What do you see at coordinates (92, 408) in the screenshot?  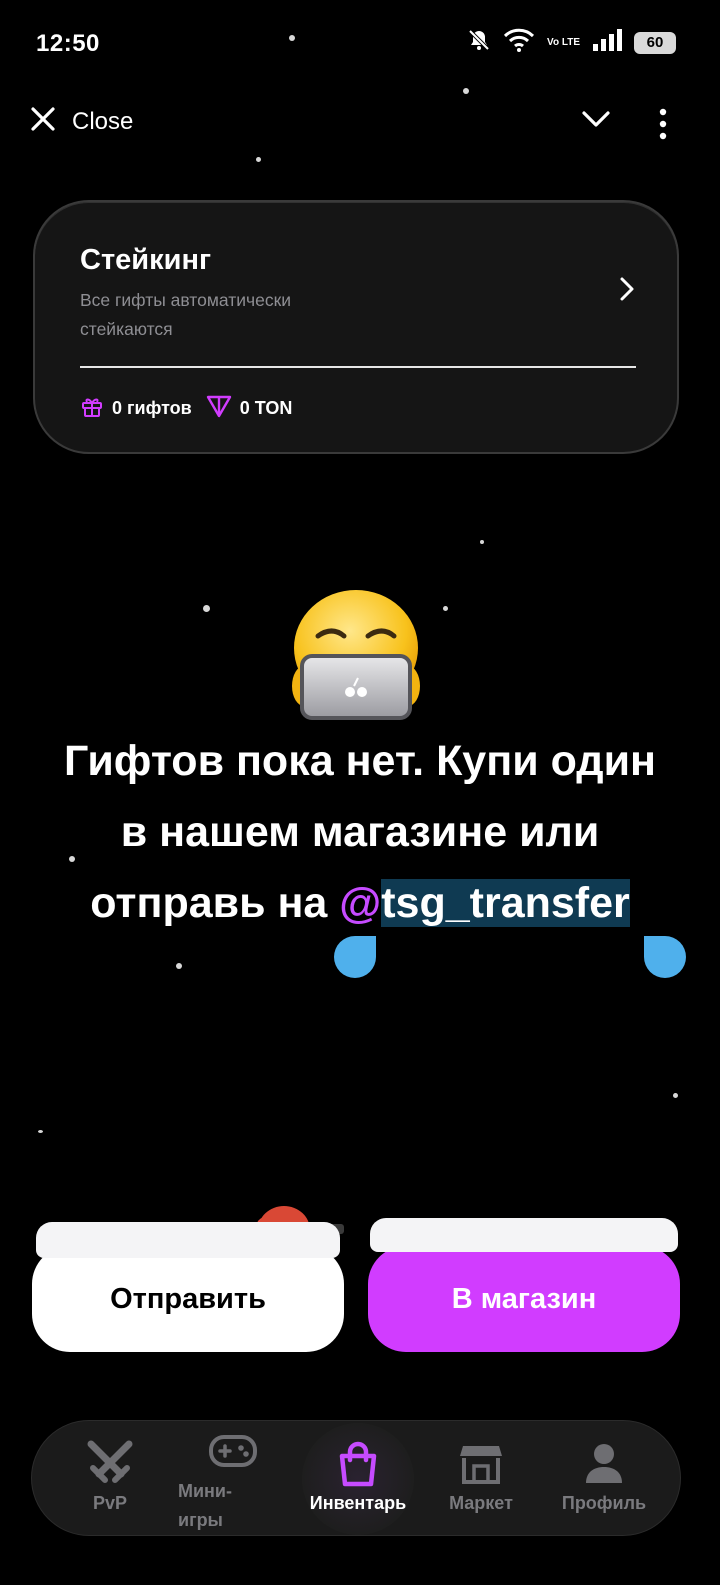 I see `gift-icon` at bounding box center [92, 408].